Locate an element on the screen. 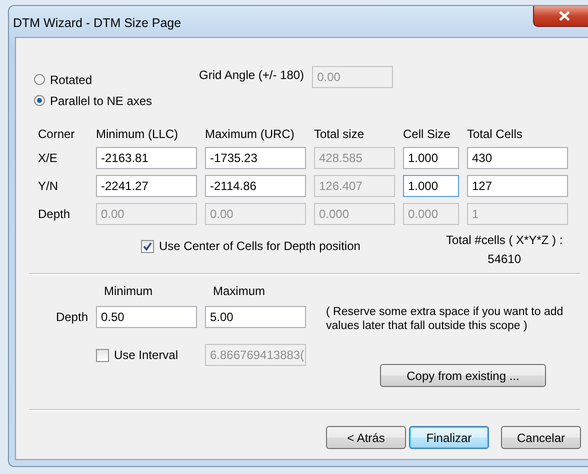 The image size is (588, 474). close-button is located at coordinates (560, 16).